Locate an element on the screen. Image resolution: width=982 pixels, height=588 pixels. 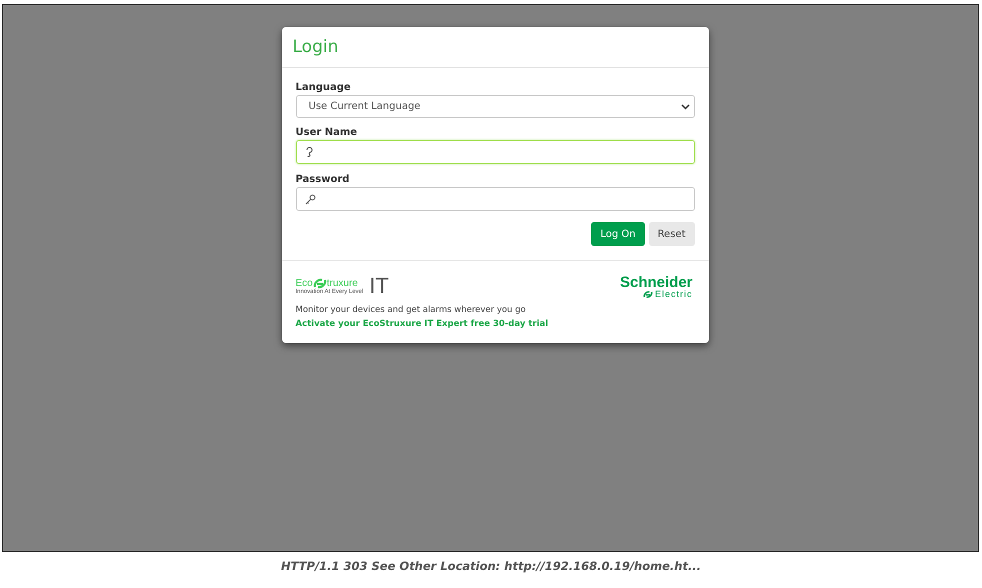
field-label: Language is located at coordinates (324, 87).